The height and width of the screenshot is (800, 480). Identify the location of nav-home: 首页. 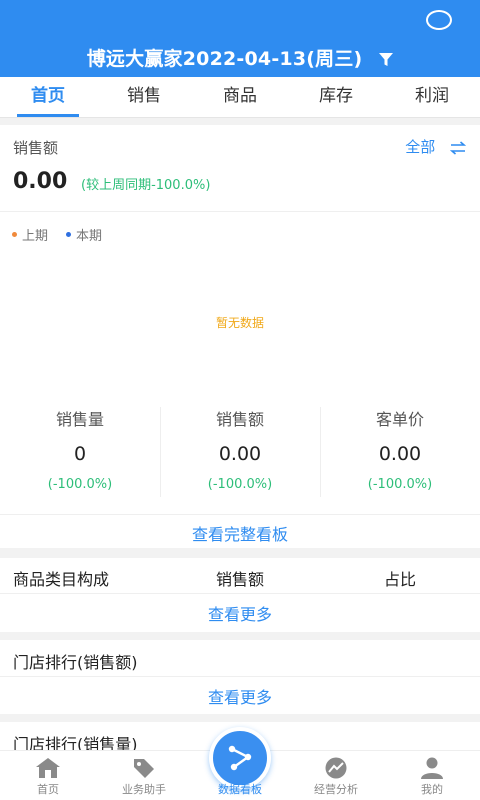
(48, 775).